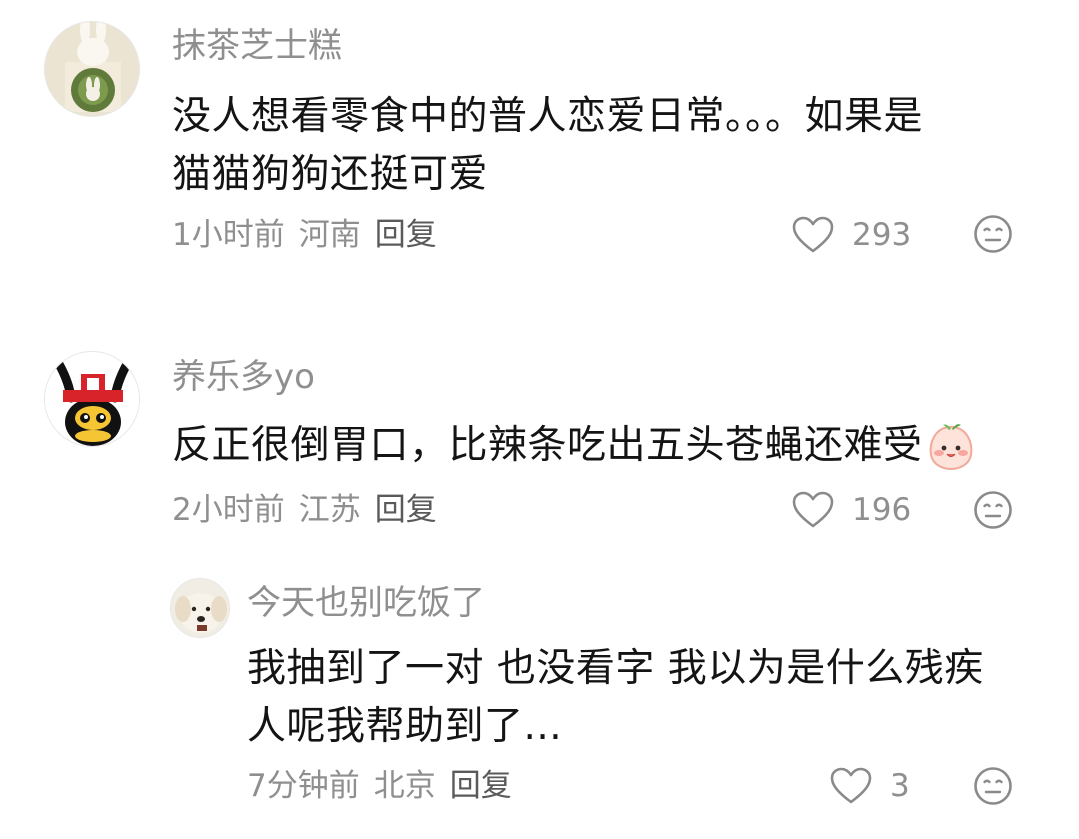 This screenshot has height=839, width=1079. Describe the element at coordinates (329, 510) in the screenshot. I see `comment-location: 江苏` at that location.